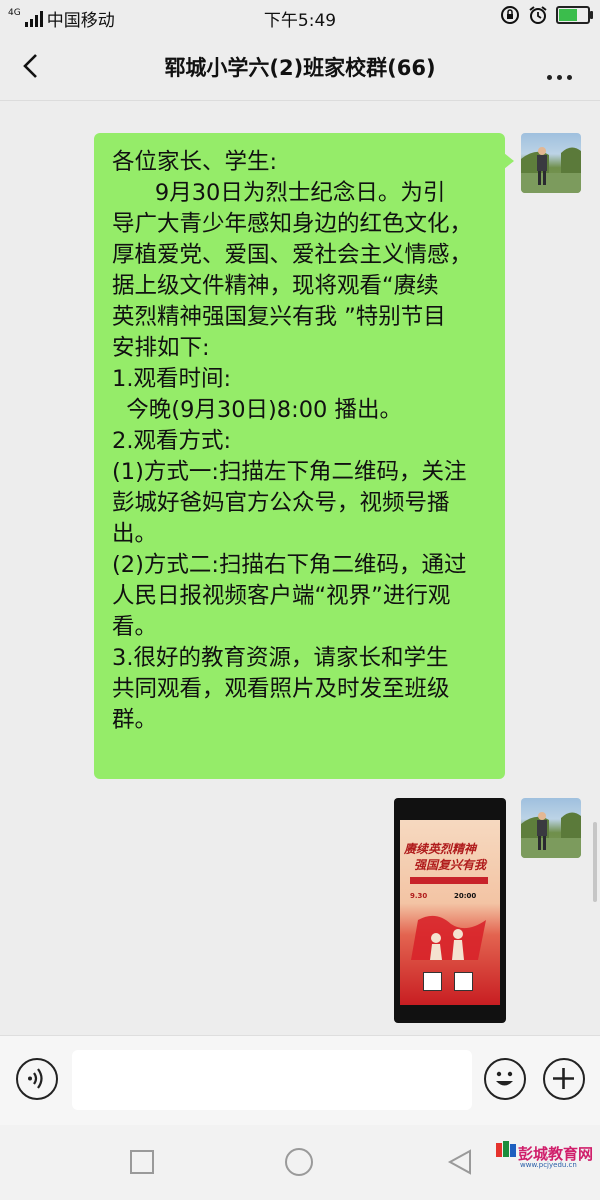 Image resolution: width=600 pixels, height=1200 pixels. Describe the element at coordinates (595, 862) in the screenshot. I see `scrollbar` at that location.